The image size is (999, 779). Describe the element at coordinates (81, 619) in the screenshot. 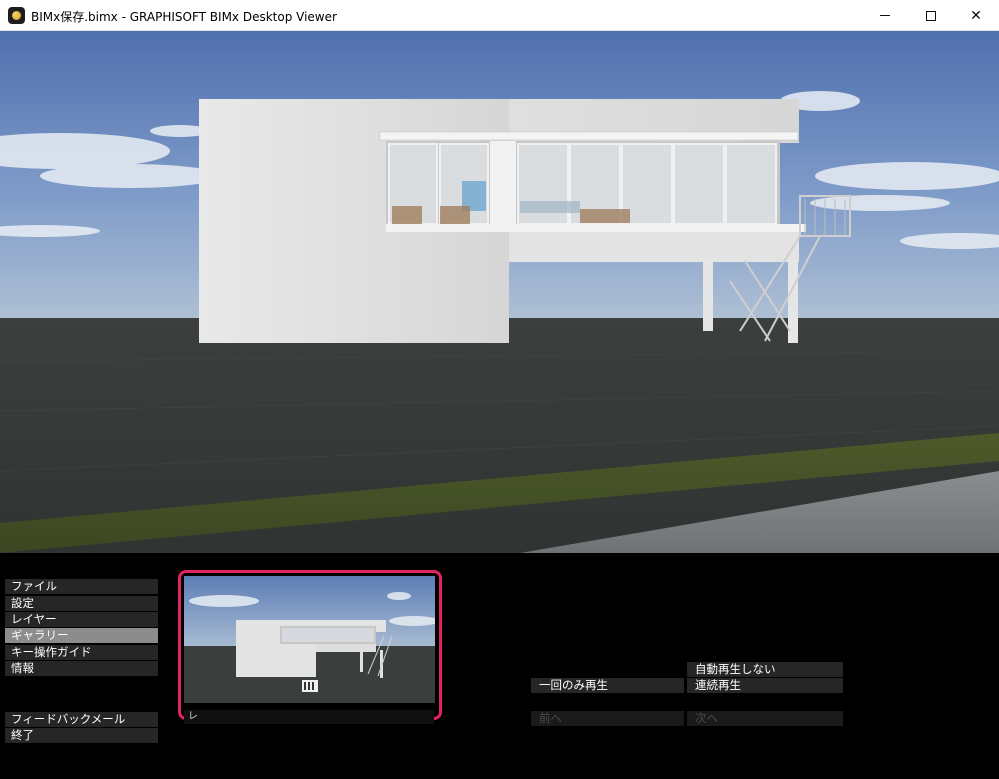

I see `menu-item-layers: レイヤー` at that location.